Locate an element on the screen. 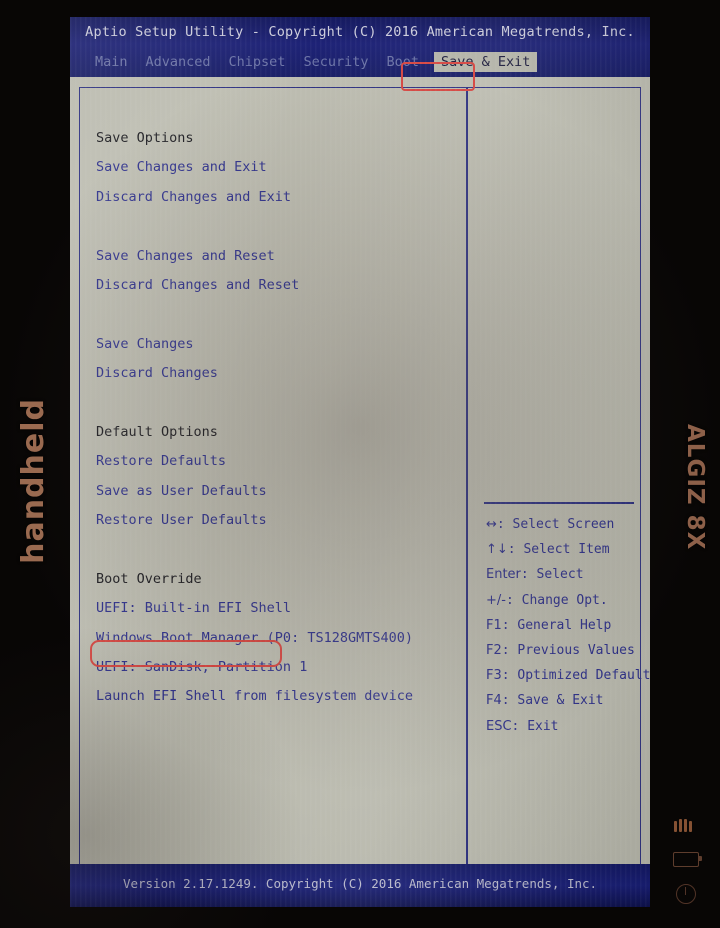  option-item: Discard Changes and Reset is located at coordinates (274, 285).